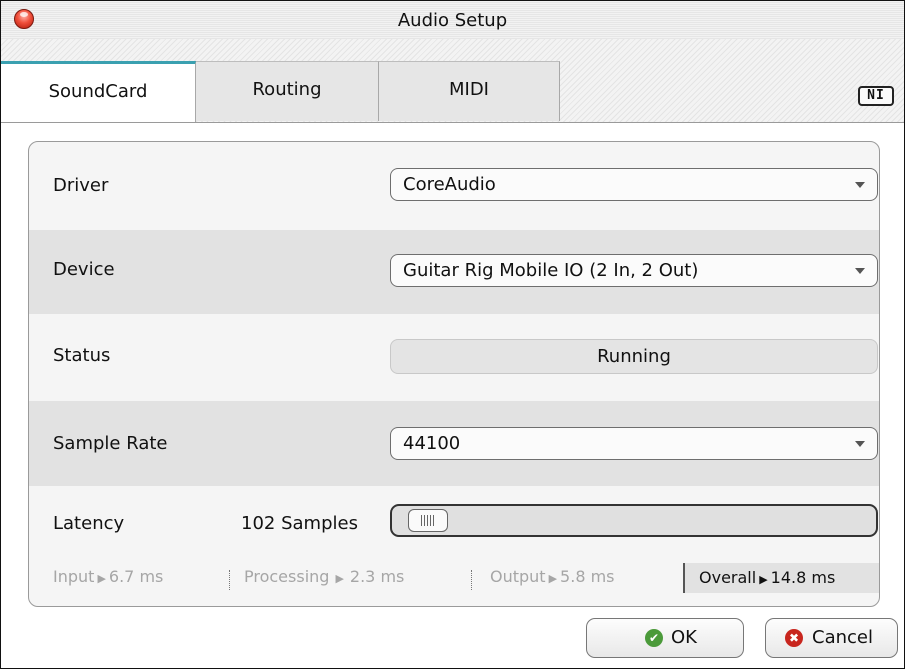 This screenshot has width=907, height=671. Describe the element at coordinates (842, 637) in the screenshot. I see `cancel-button-label: Cancel` at that location.